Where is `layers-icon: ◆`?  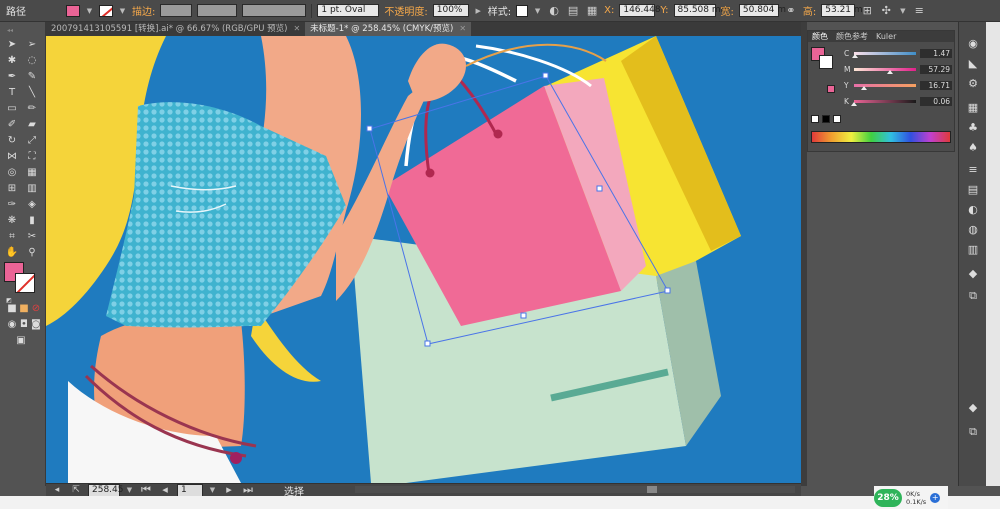
layers-icon: ◆ is located at coordinates (973, 274).